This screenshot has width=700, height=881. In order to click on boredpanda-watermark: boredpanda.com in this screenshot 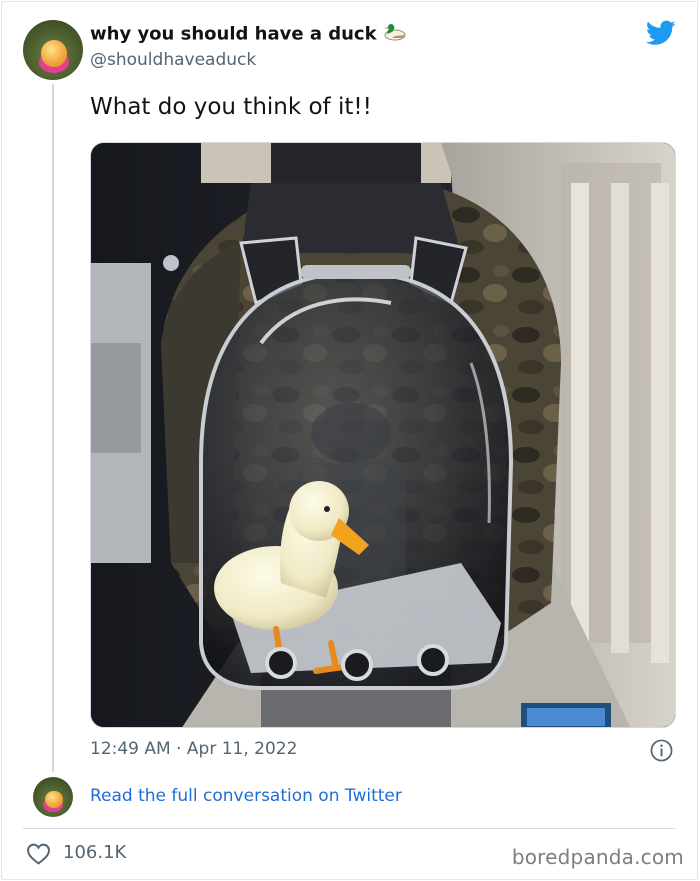, I will do `click(597, 857)`.